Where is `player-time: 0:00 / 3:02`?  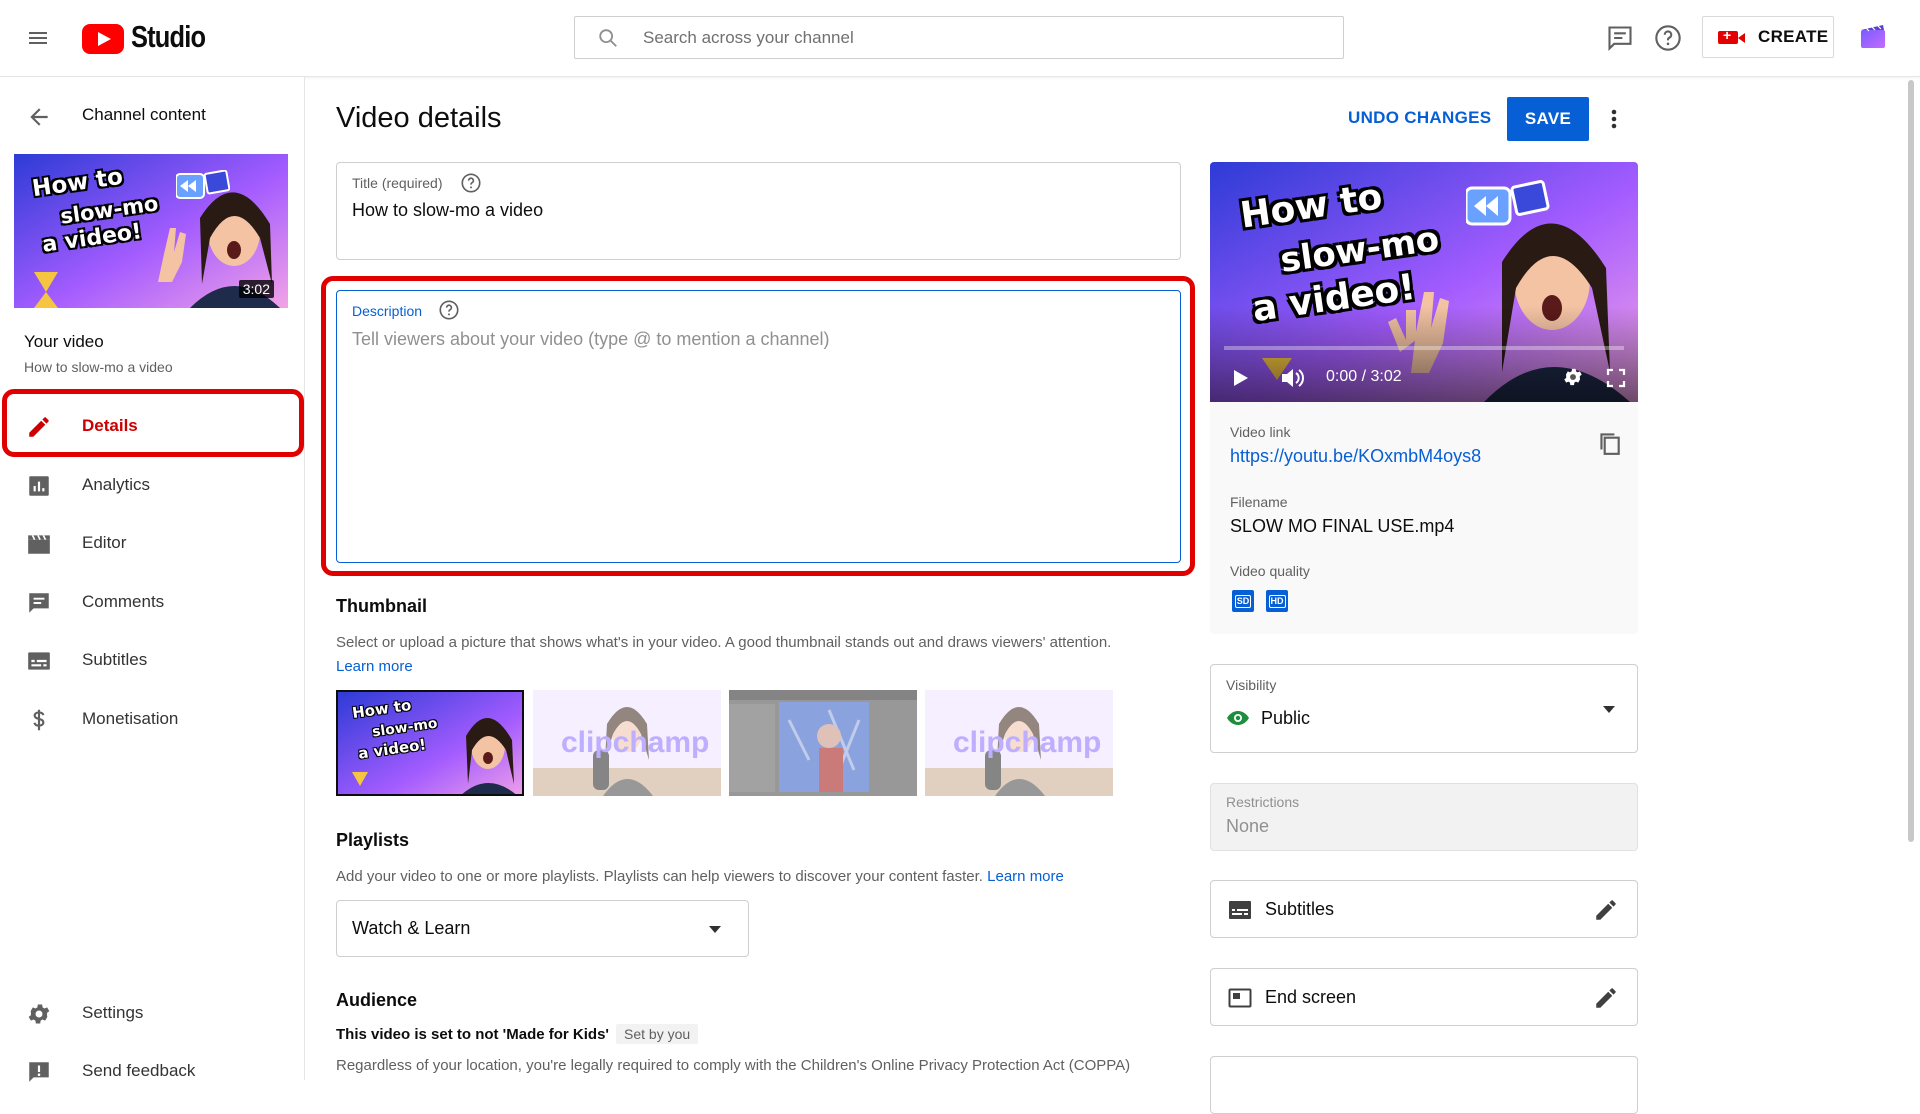
player-time: 0:00 / 3:02 is located at coordinates (1364, 376).